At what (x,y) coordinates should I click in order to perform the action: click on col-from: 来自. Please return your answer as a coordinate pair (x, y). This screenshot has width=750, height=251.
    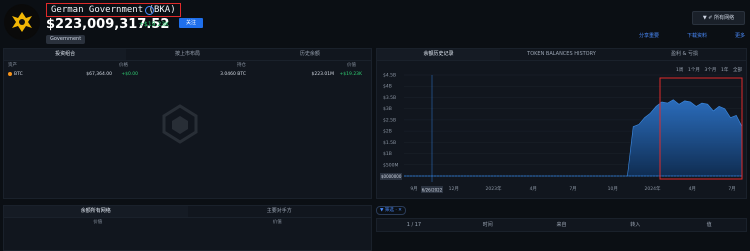
    Looking at the image, I should click on (562, 225).